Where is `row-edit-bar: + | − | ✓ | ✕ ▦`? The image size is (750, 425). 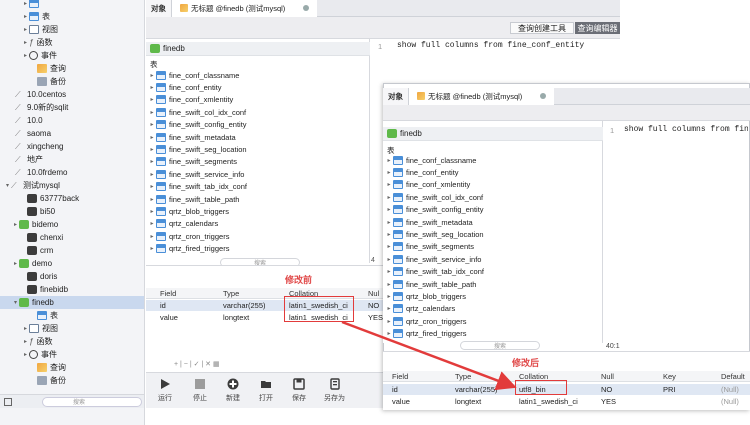
row-edit-bar: + | − | ✓ | ✕ ▦ is located at coordinates (264, 365).